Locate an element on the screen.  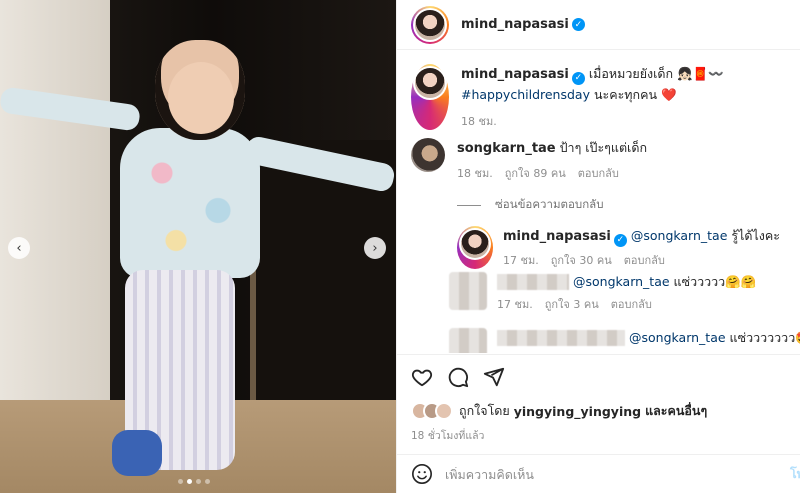
reply-likes: ถูกใจ 30 คน is located at coordinates (581, 260).